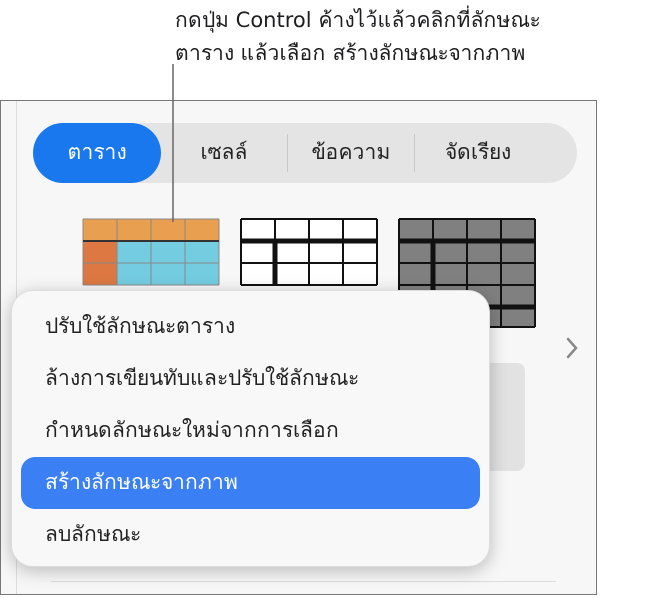 The width and height of the screenshot is (668, 598). What do you see at coordinates (250, 379) in the screenshot?
I see `menu-item: ล้างการเขียนทับและปรับใช้ลักษณะ` at bounding box center [250, 379].